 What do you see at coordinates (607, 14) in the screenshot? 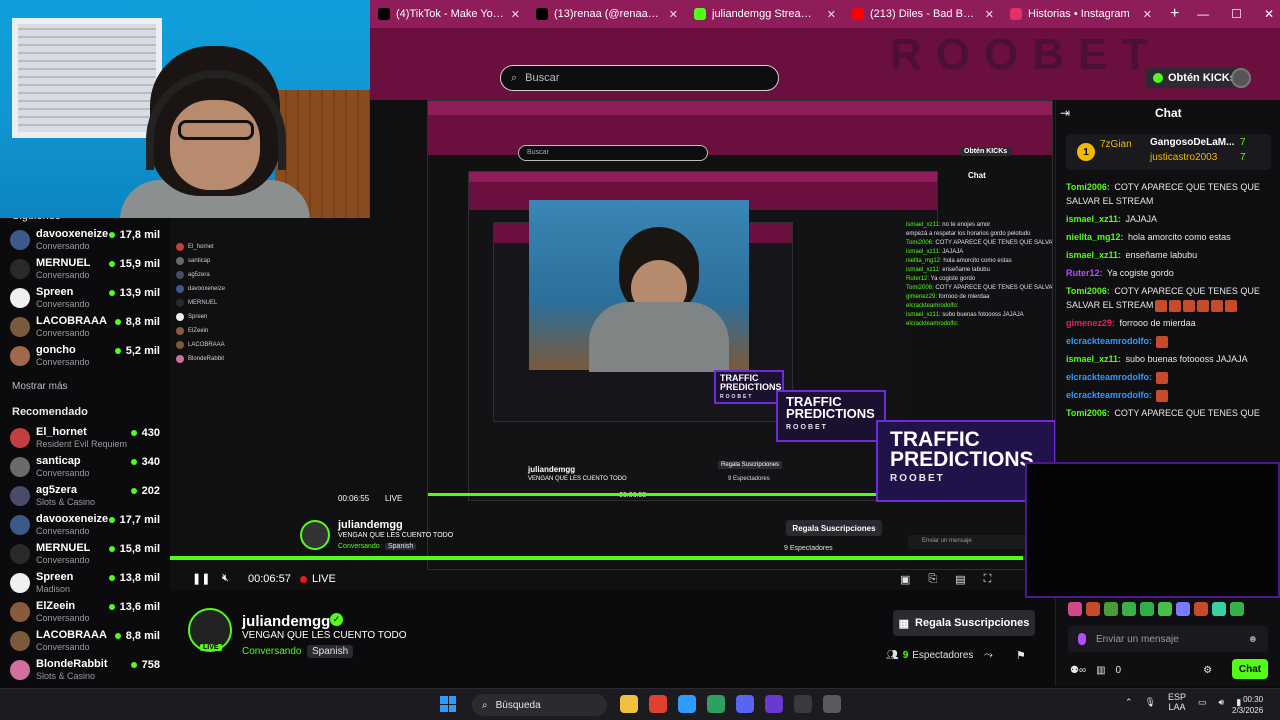
I see `browser-tab: (13)renaa (@renaagulino) | TikTok ✕` at bounding box center [607, 14].